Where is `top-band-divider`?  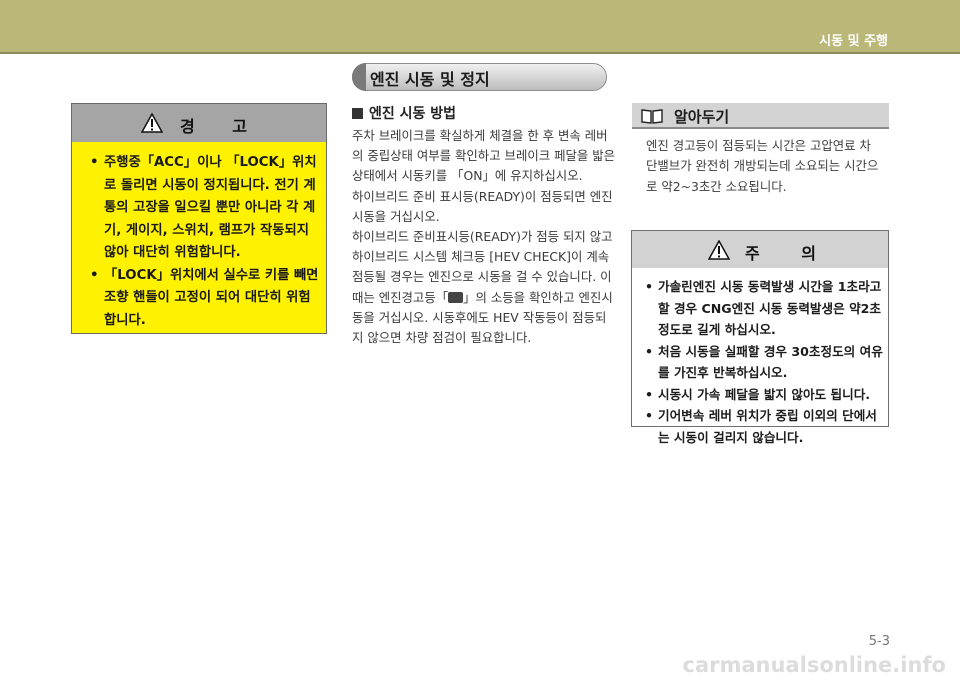 top-band-divider is located at coordinates (480, 53).